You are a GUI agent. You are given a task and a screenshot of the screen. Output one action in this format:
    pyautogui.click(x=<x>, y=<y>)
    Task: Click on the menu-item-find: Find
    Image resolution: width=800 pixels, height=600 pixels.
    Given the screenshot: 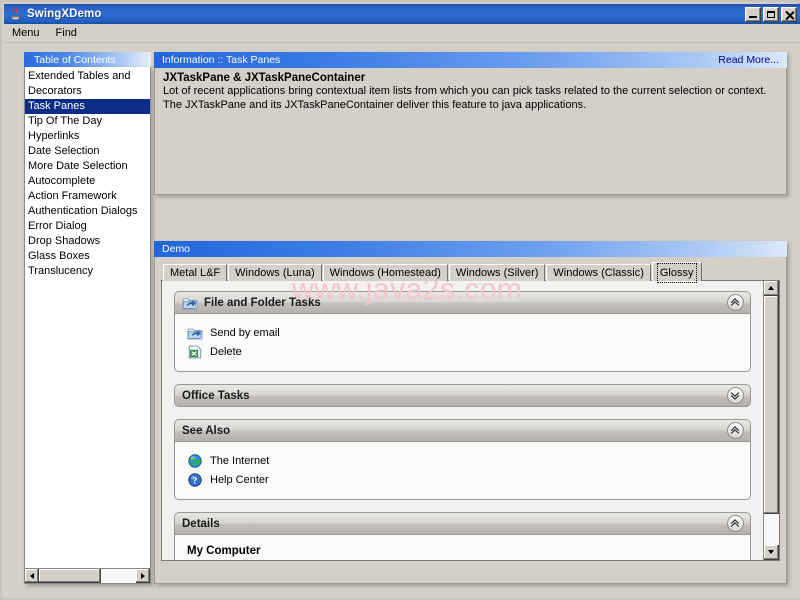 What is the action you would take?
    pyautogui.click(x=66, y=33)
    